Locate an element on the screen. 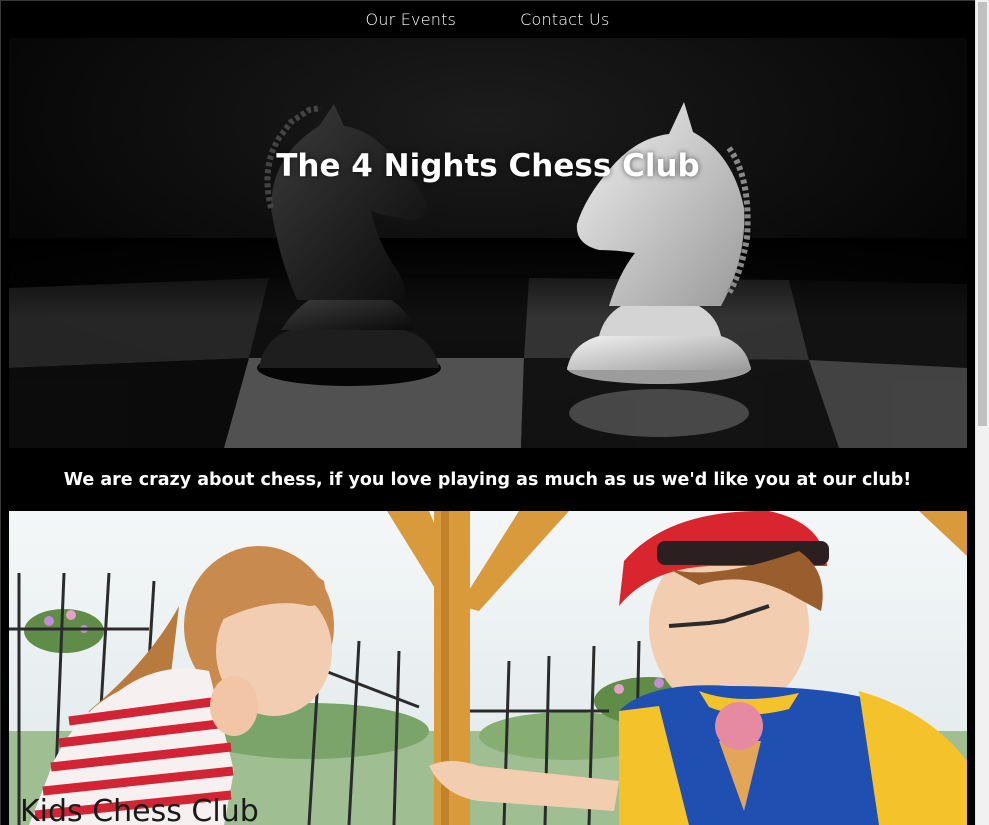  top-nav: Our Events Contact Us is located at coordinates (487, 19).